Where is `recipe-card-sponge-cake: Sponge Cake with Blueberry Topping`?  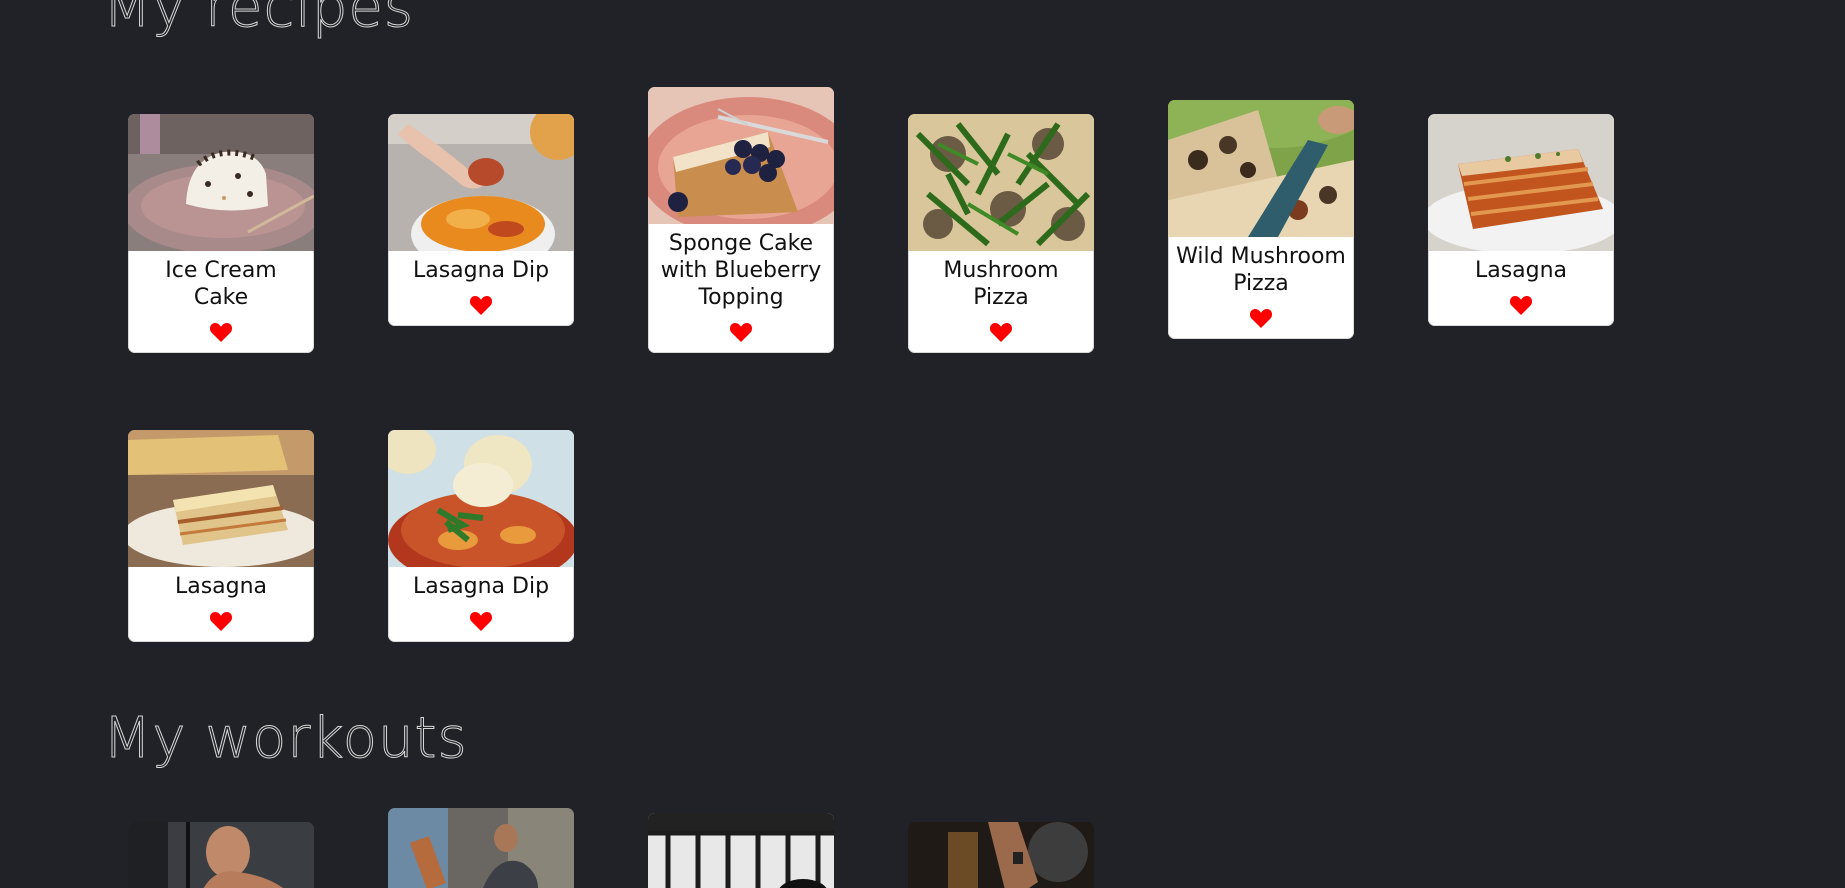
recipe-card-sponge-cake: Sponge Cake with Blueberry Topping is located at coordinates (741, 220).